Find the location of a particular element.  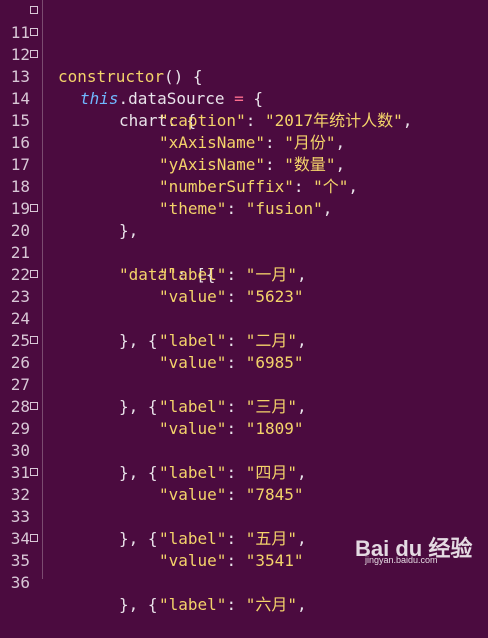

token-key: "label" is located at coordinates (193, 604).